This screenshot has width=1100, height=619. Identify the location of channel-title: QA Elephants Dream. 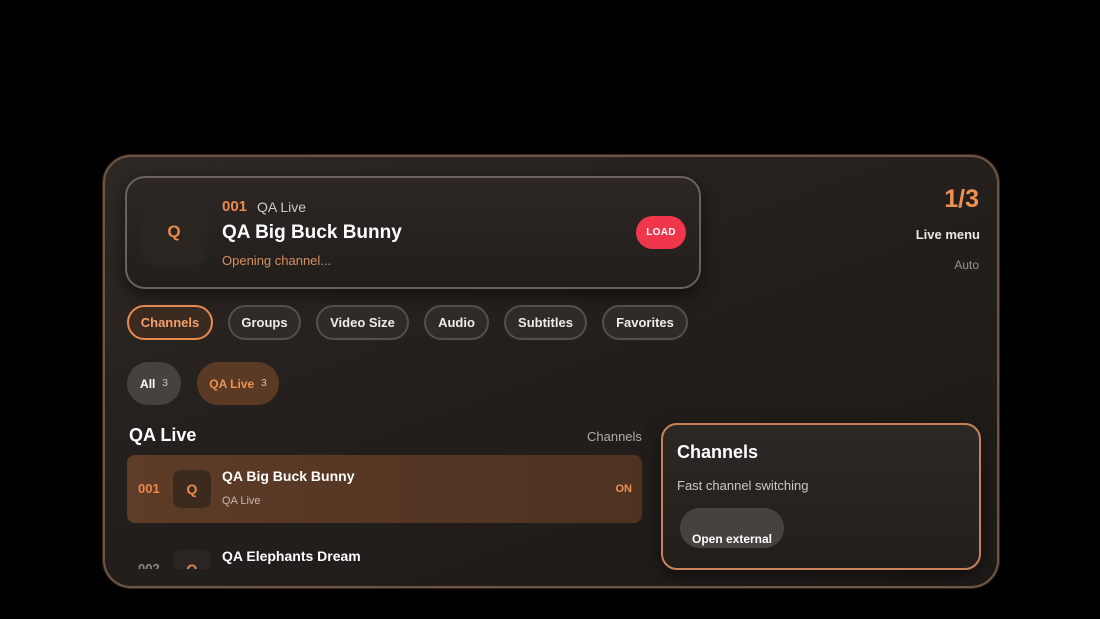
(291, 556).